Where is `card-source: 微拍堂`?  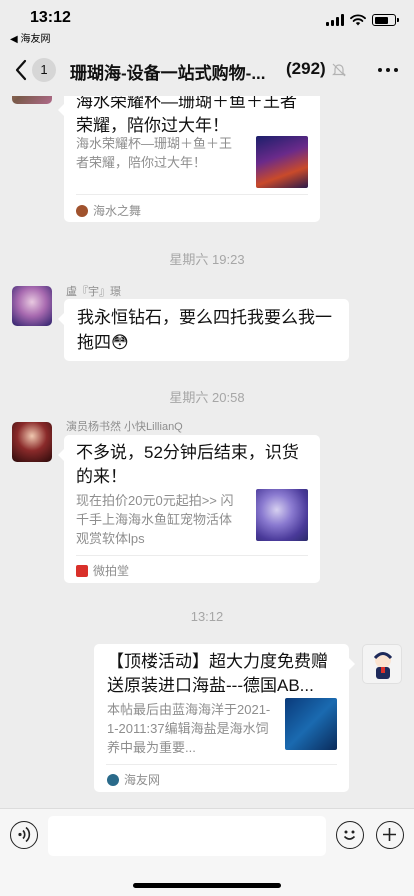 card-source: 微拍堂 is located at coordinates (102, 570).